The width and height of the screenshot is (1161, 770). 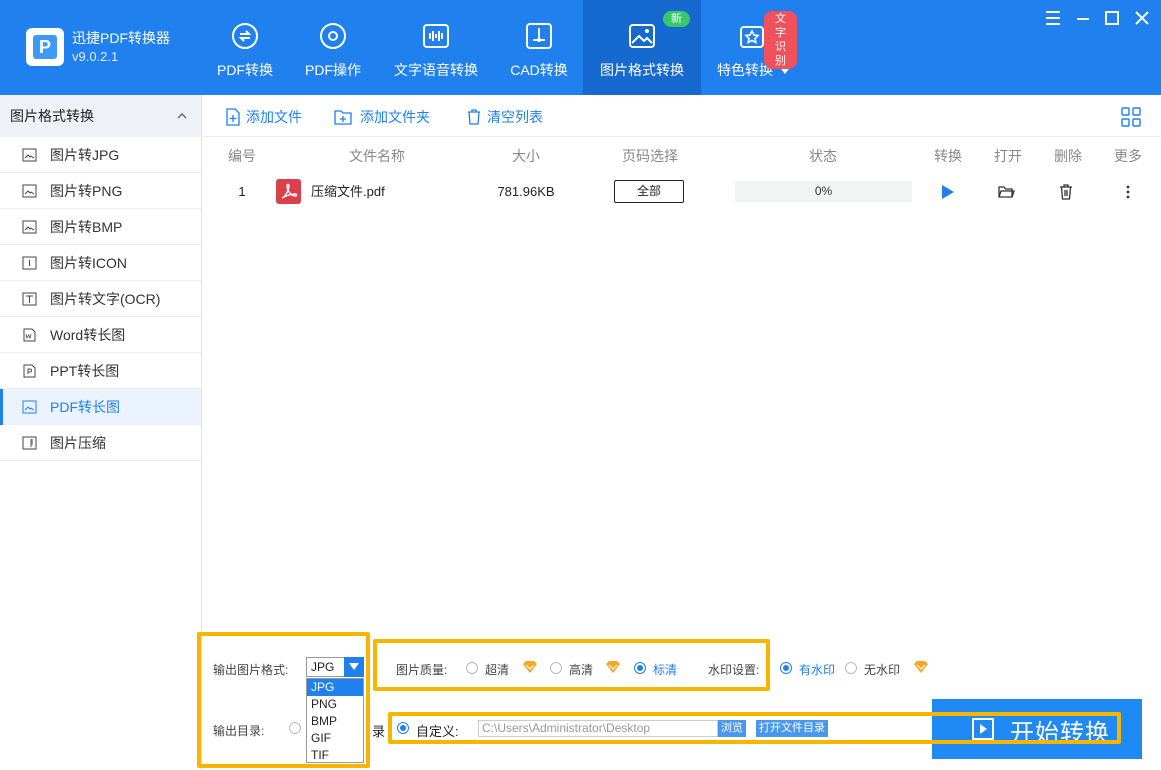 What do you see at coordinates (436, 36) in the screenshot?
I see `audio-wave-icon` at bounding box center [436, 36].